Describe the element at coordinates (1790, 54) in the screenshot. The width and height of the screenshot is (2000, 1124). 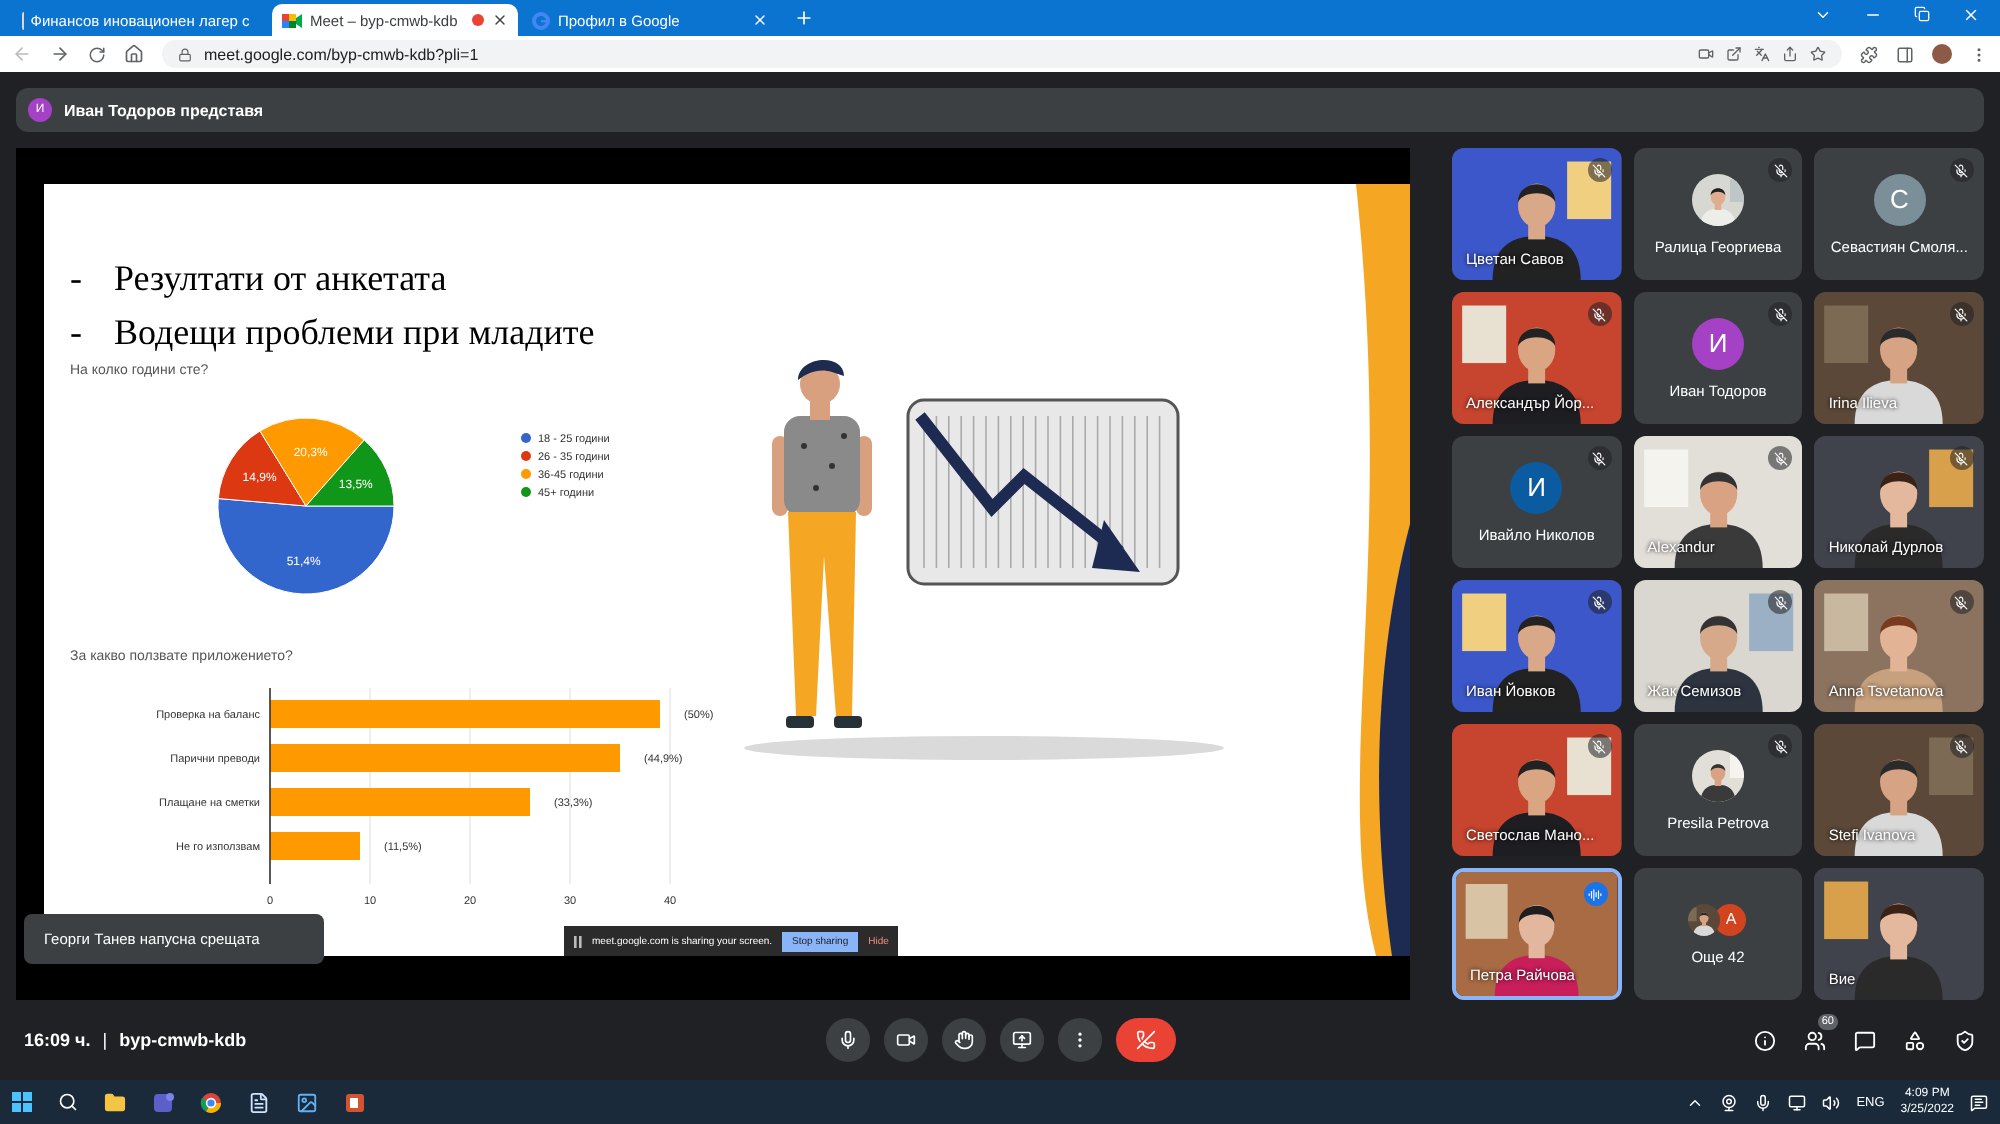
I see `share-icon` at that location.